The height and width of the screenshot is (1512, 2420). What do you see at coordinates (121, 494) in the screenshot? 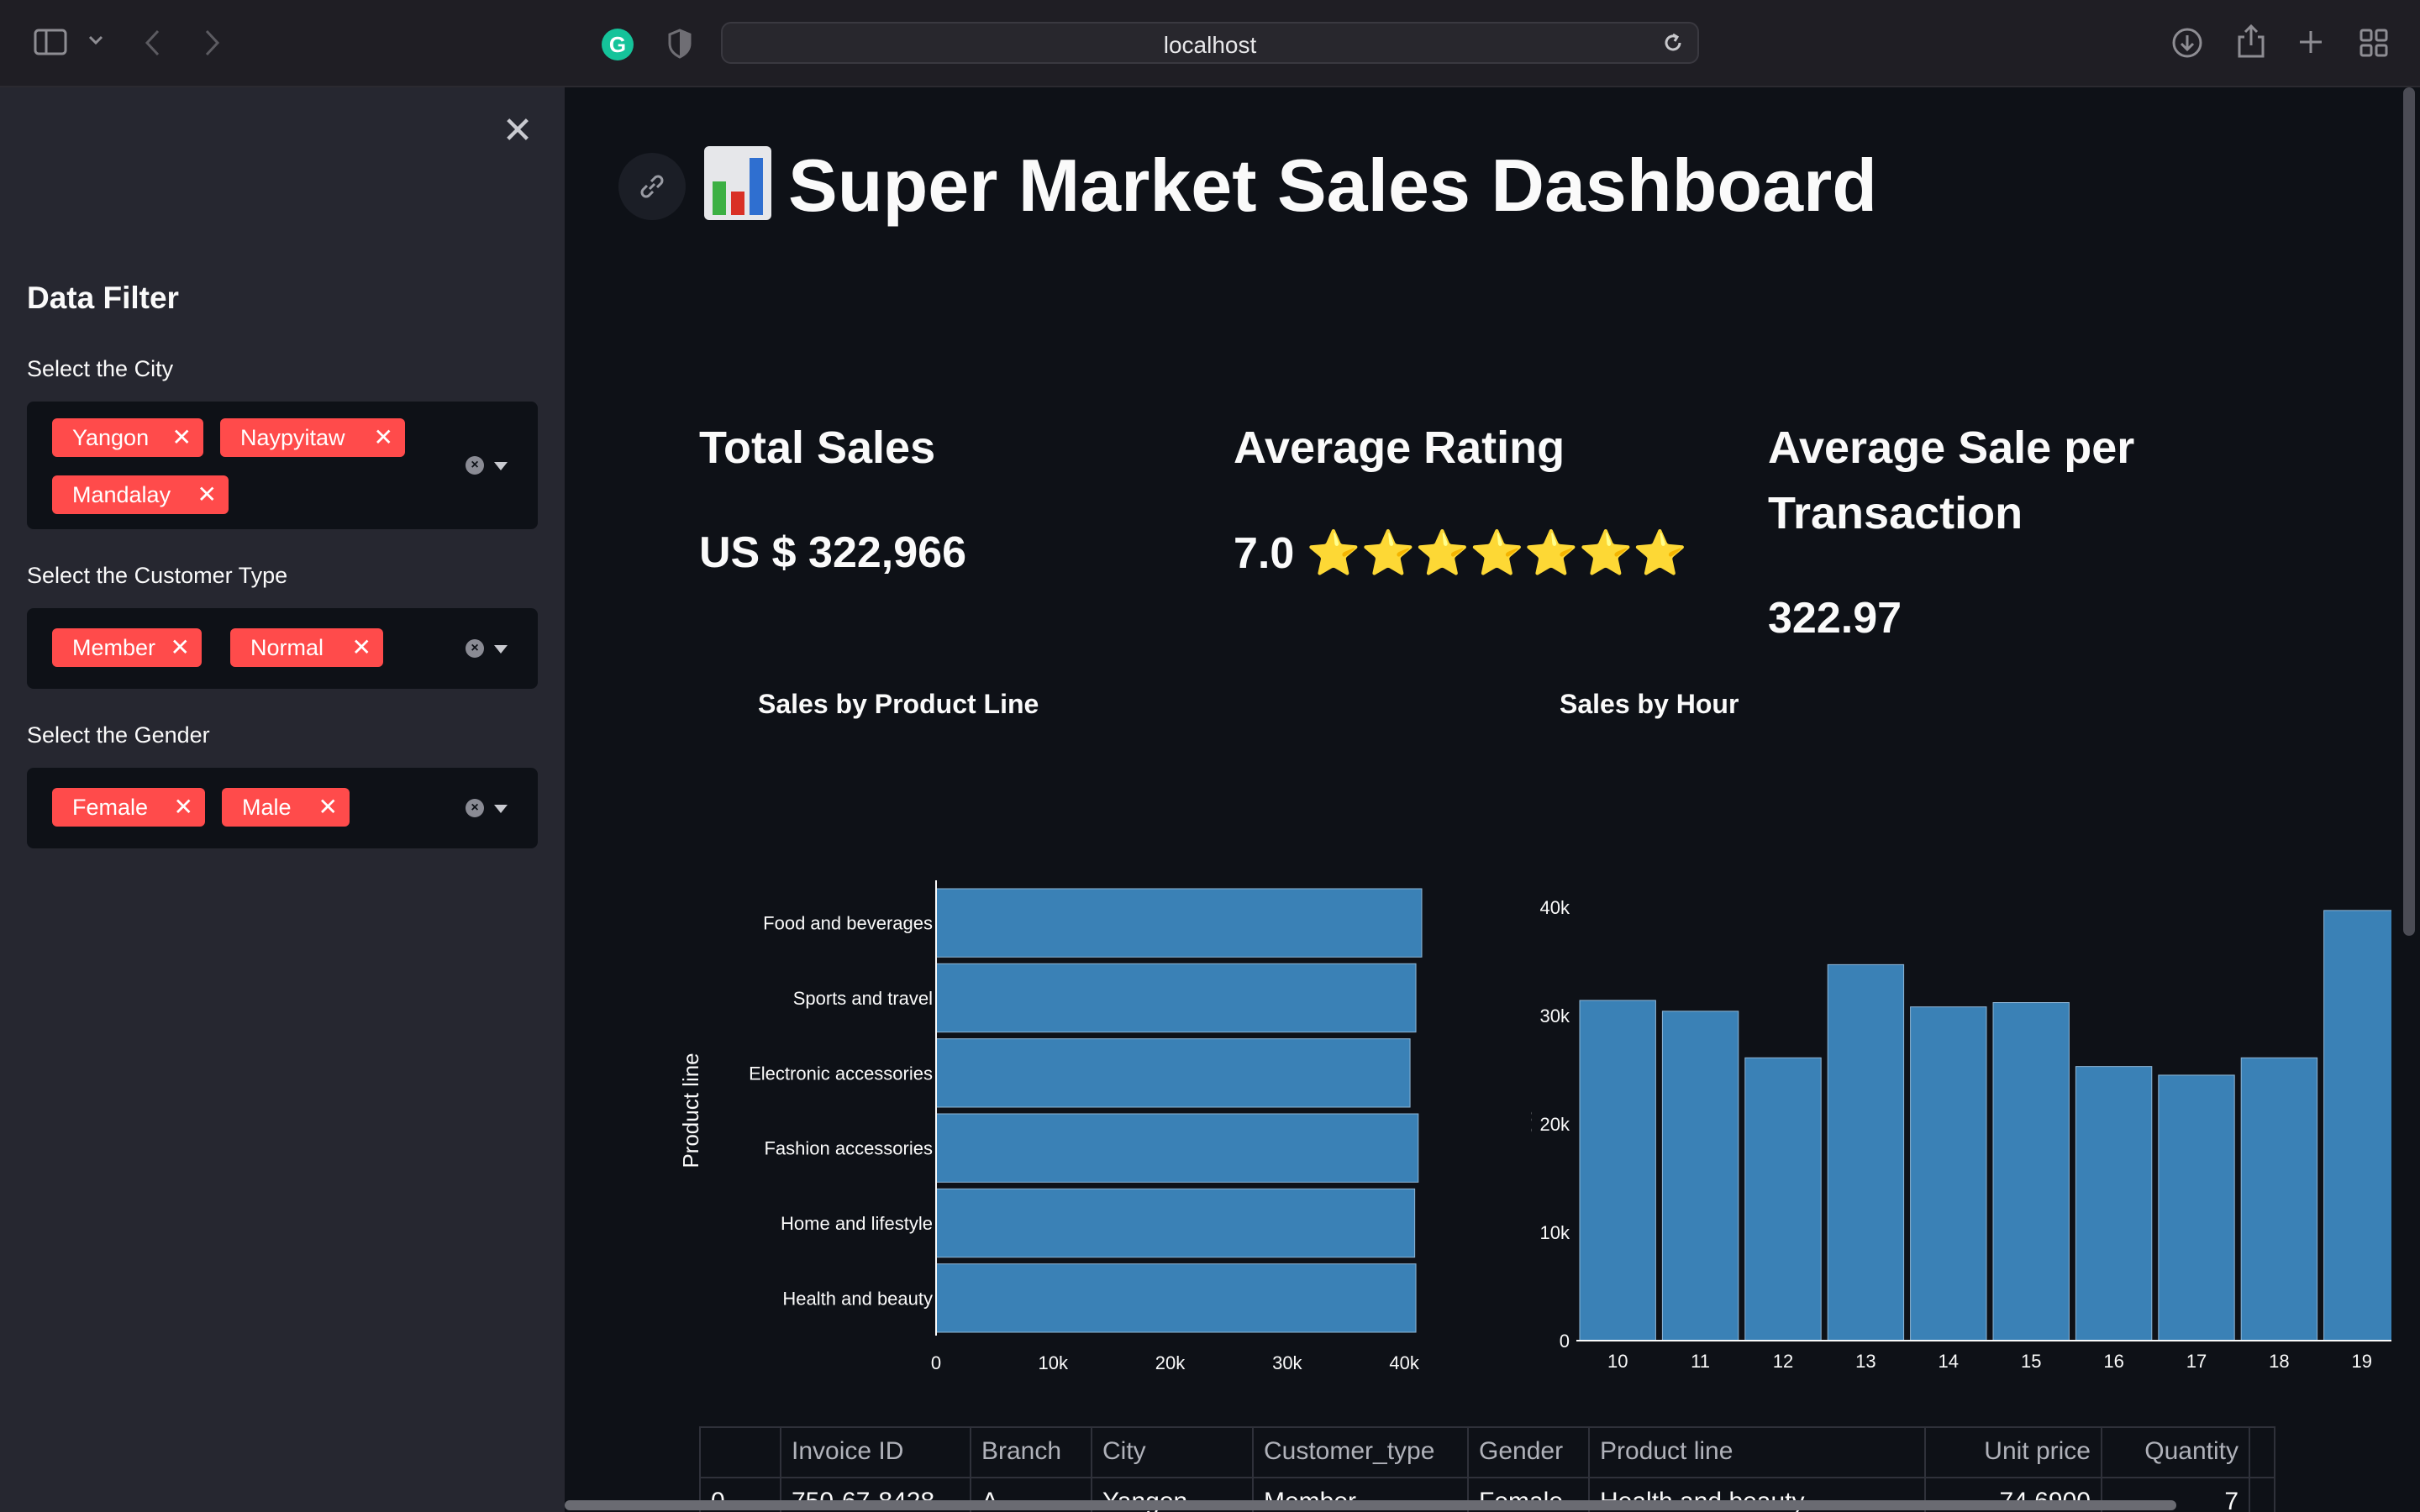
I see `chip-label: Mandalay` at bounding box center [121, 494].